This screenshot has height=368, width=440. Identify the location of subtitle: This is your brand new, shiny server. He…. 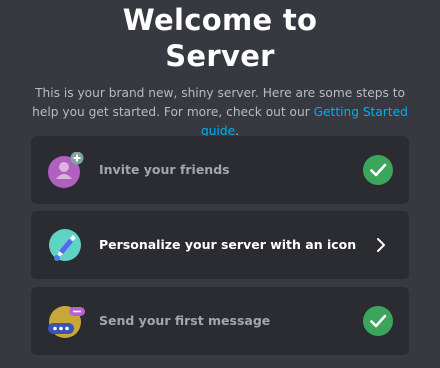
(220, 112).